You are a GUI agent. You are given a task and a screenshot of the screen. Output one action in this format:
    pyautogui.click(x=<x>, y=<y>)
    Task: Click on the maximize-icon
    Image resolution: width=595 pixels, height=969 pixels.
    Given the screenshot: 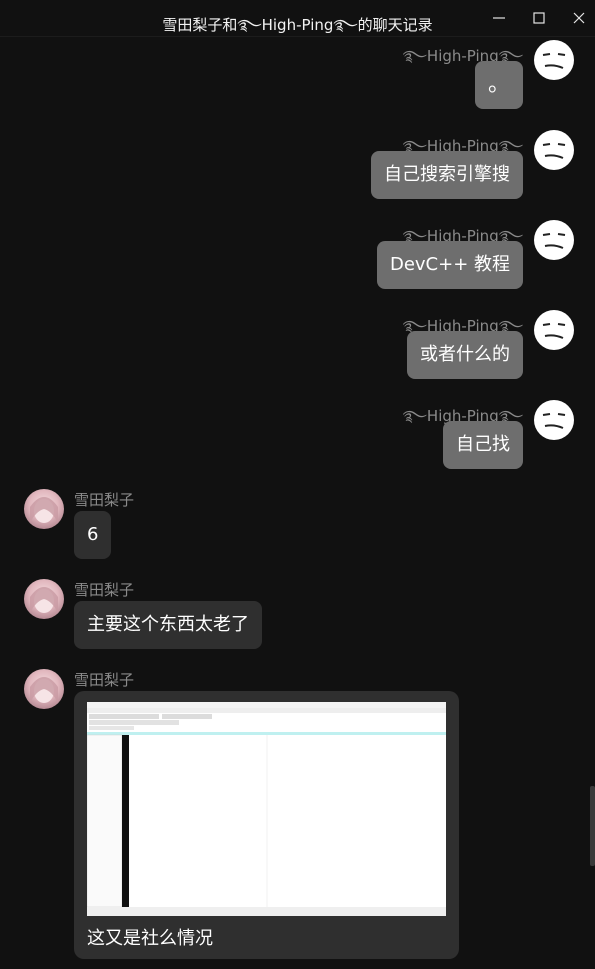 What is the action you would take?
    pyautogui.click(x=539, y=18)
    